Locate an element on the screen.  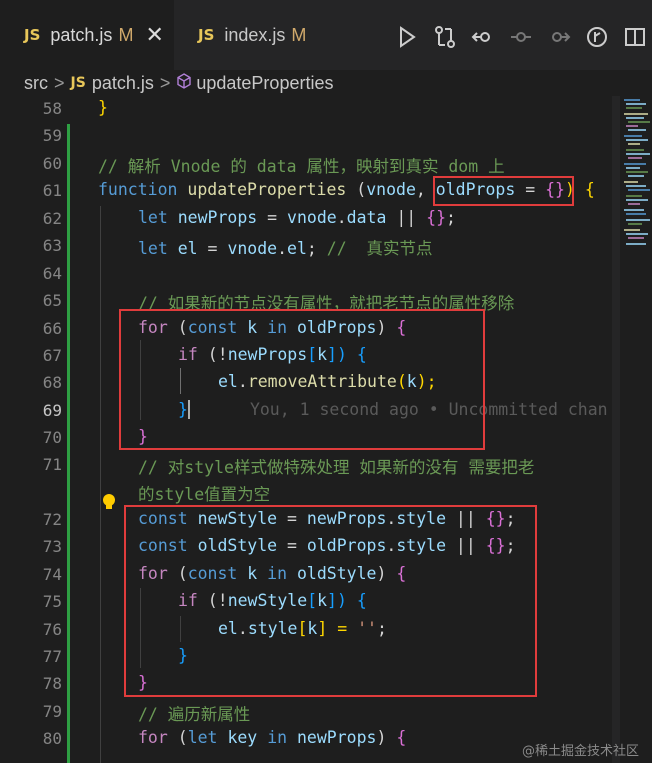
open-changes-icon is located at coordinates (483, 37).